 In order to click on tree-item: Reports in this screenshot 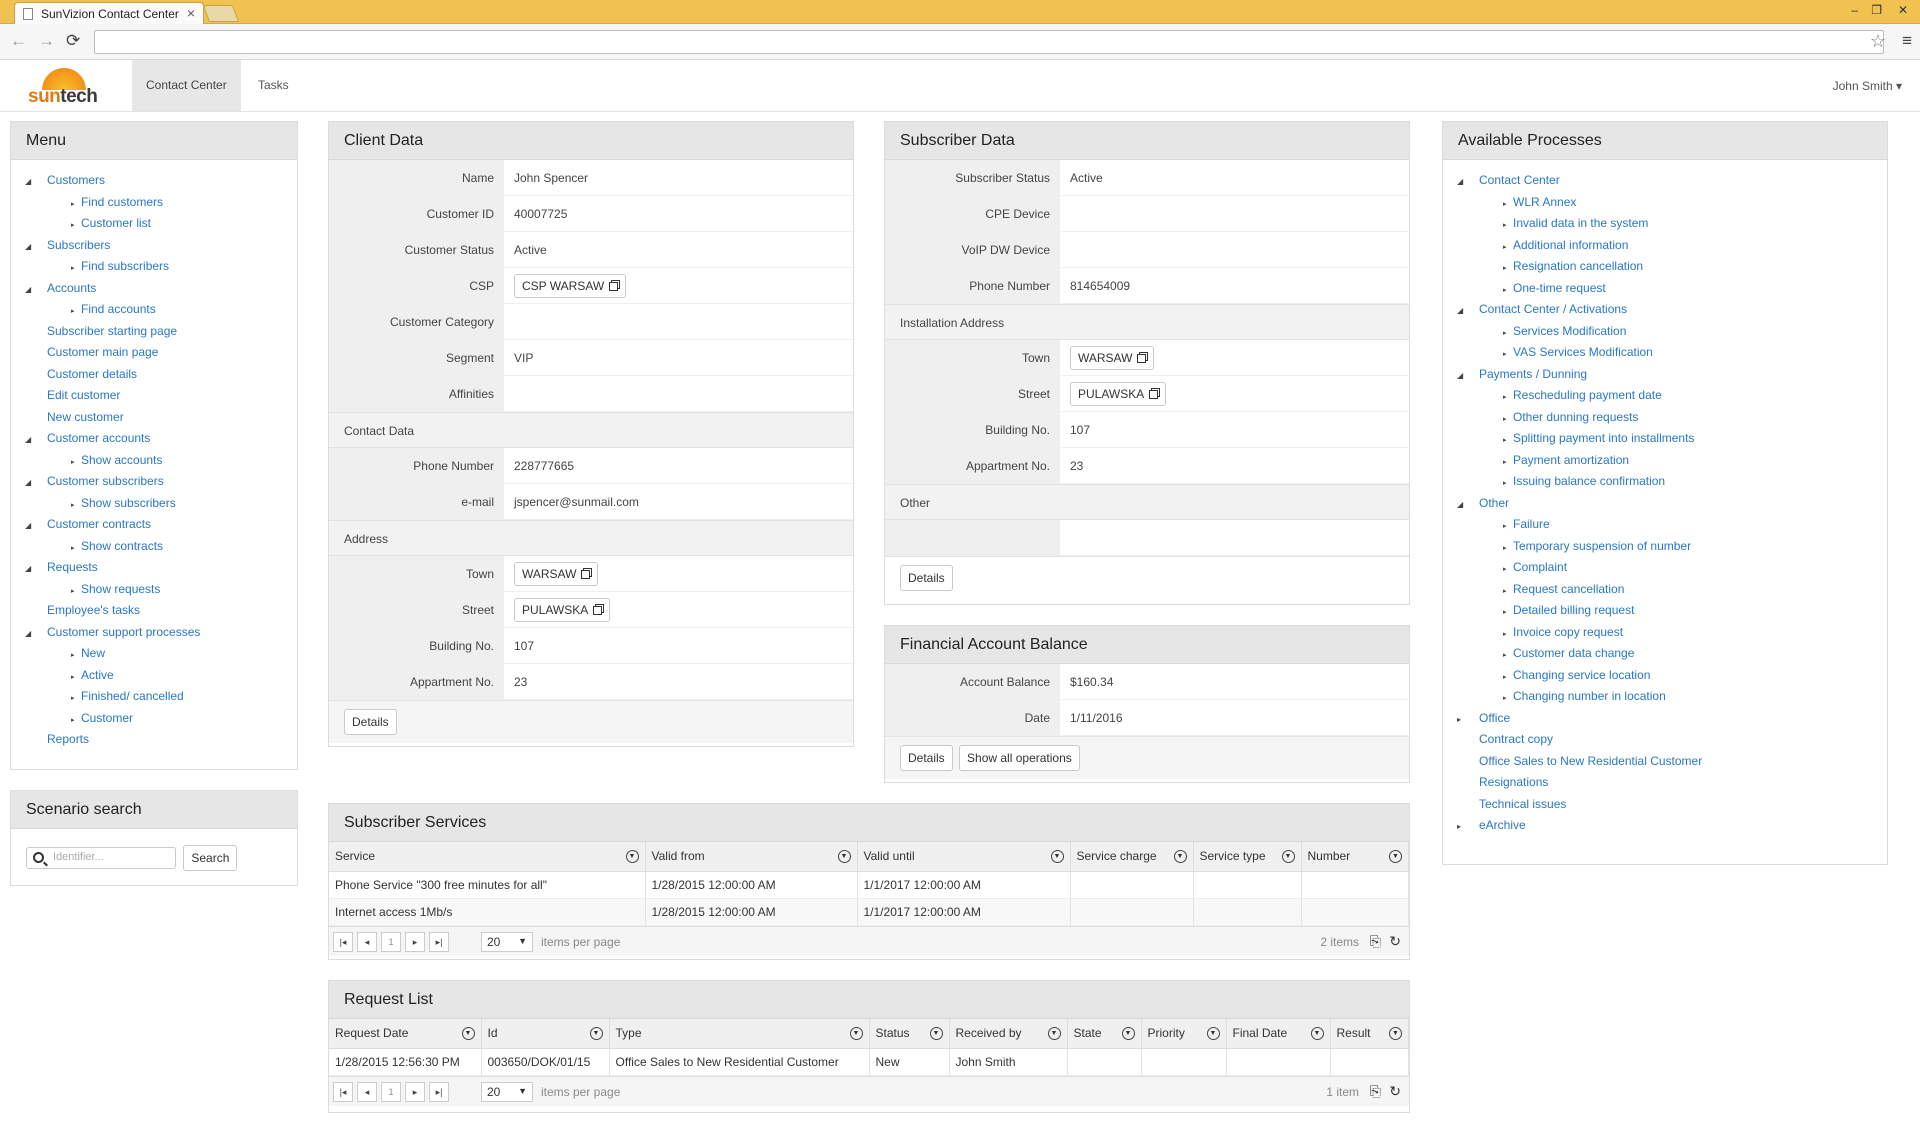, I will do `click(161, 740)`.